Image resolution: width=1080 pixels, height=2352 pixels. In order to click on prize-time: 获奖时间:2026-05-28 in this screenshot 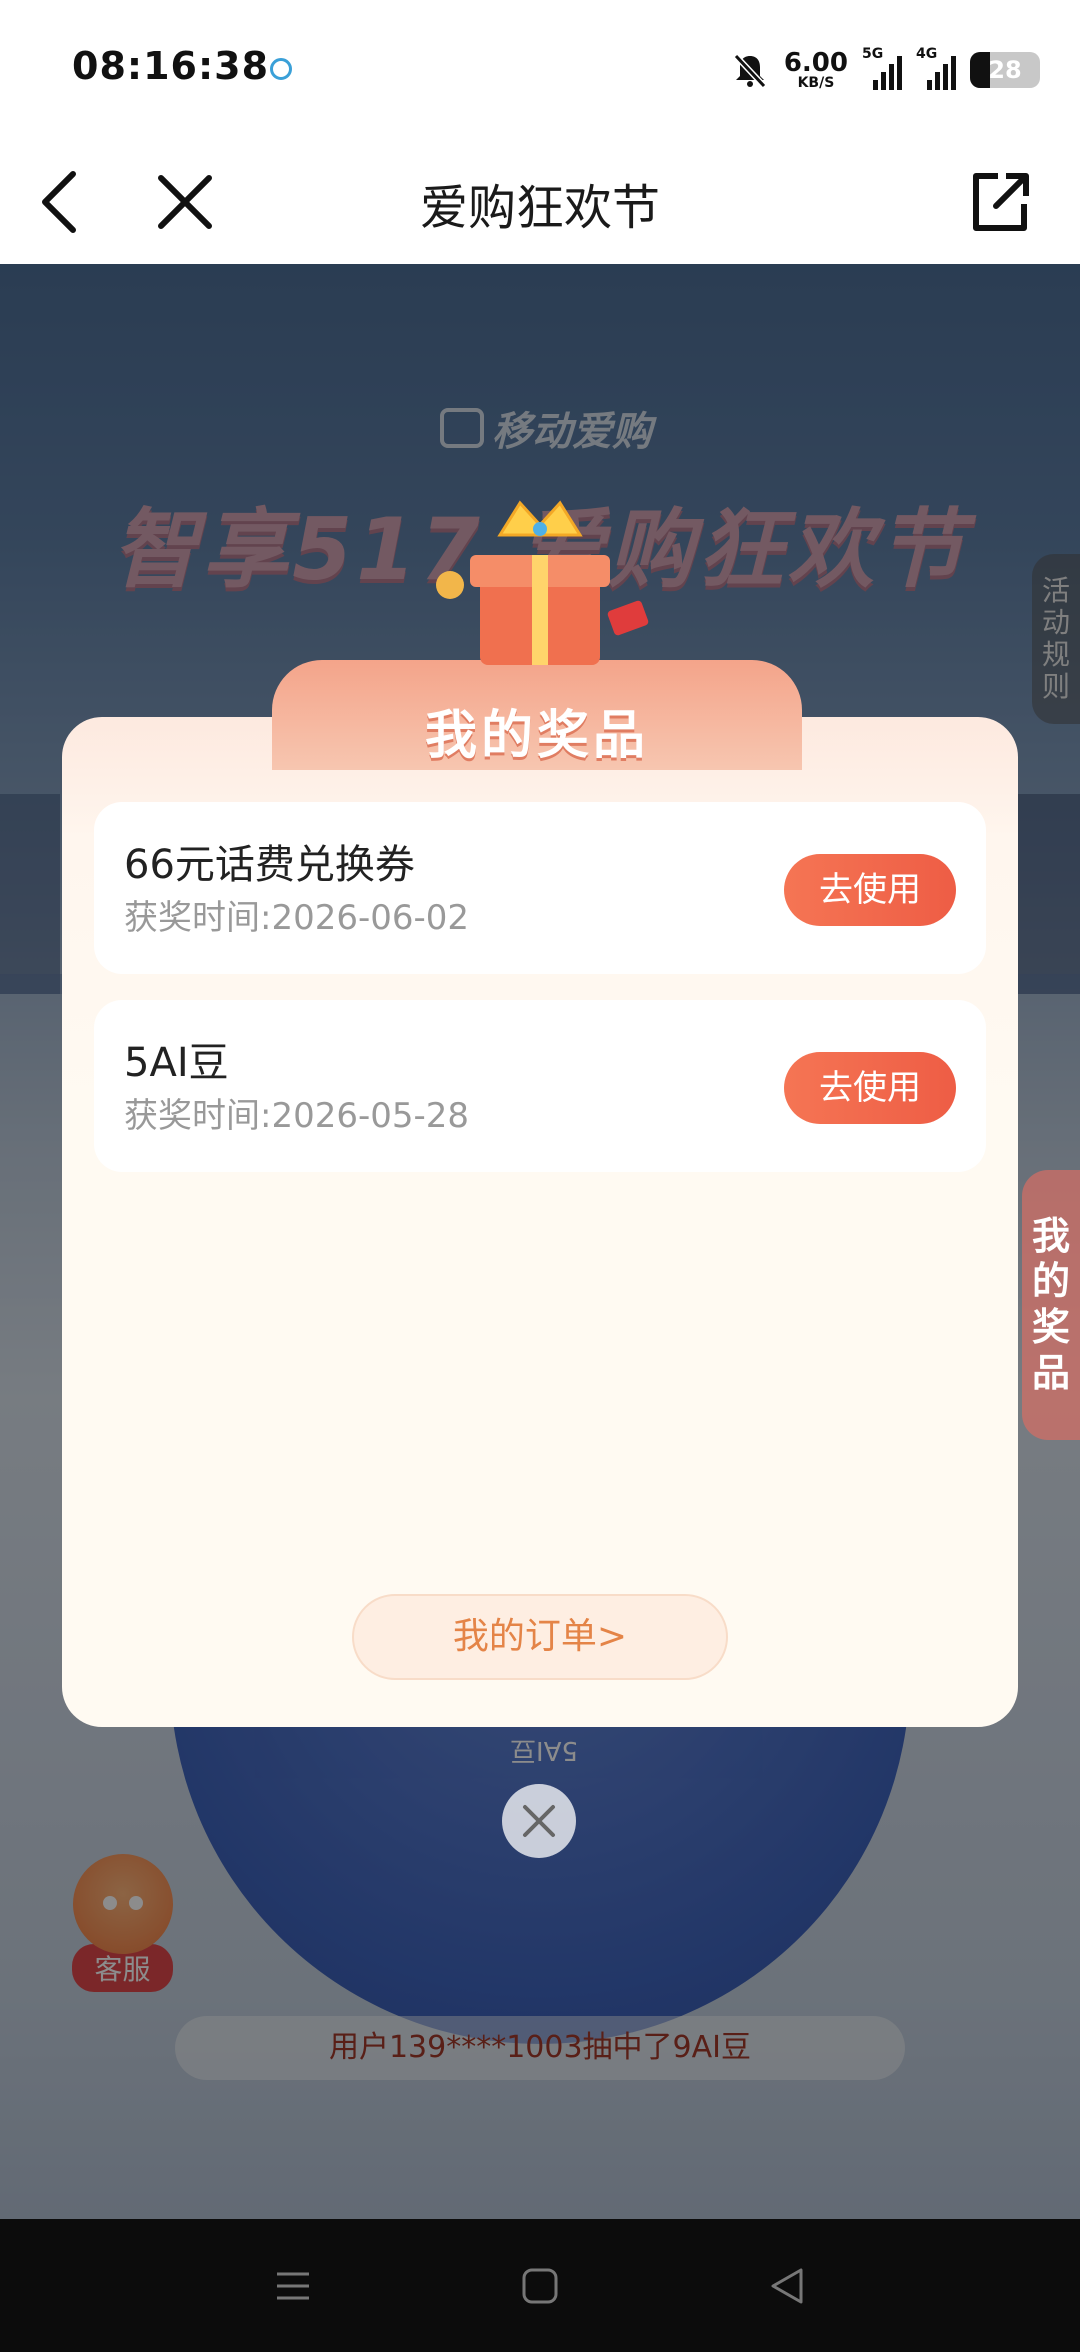, I will do `click(297, 1116)`.